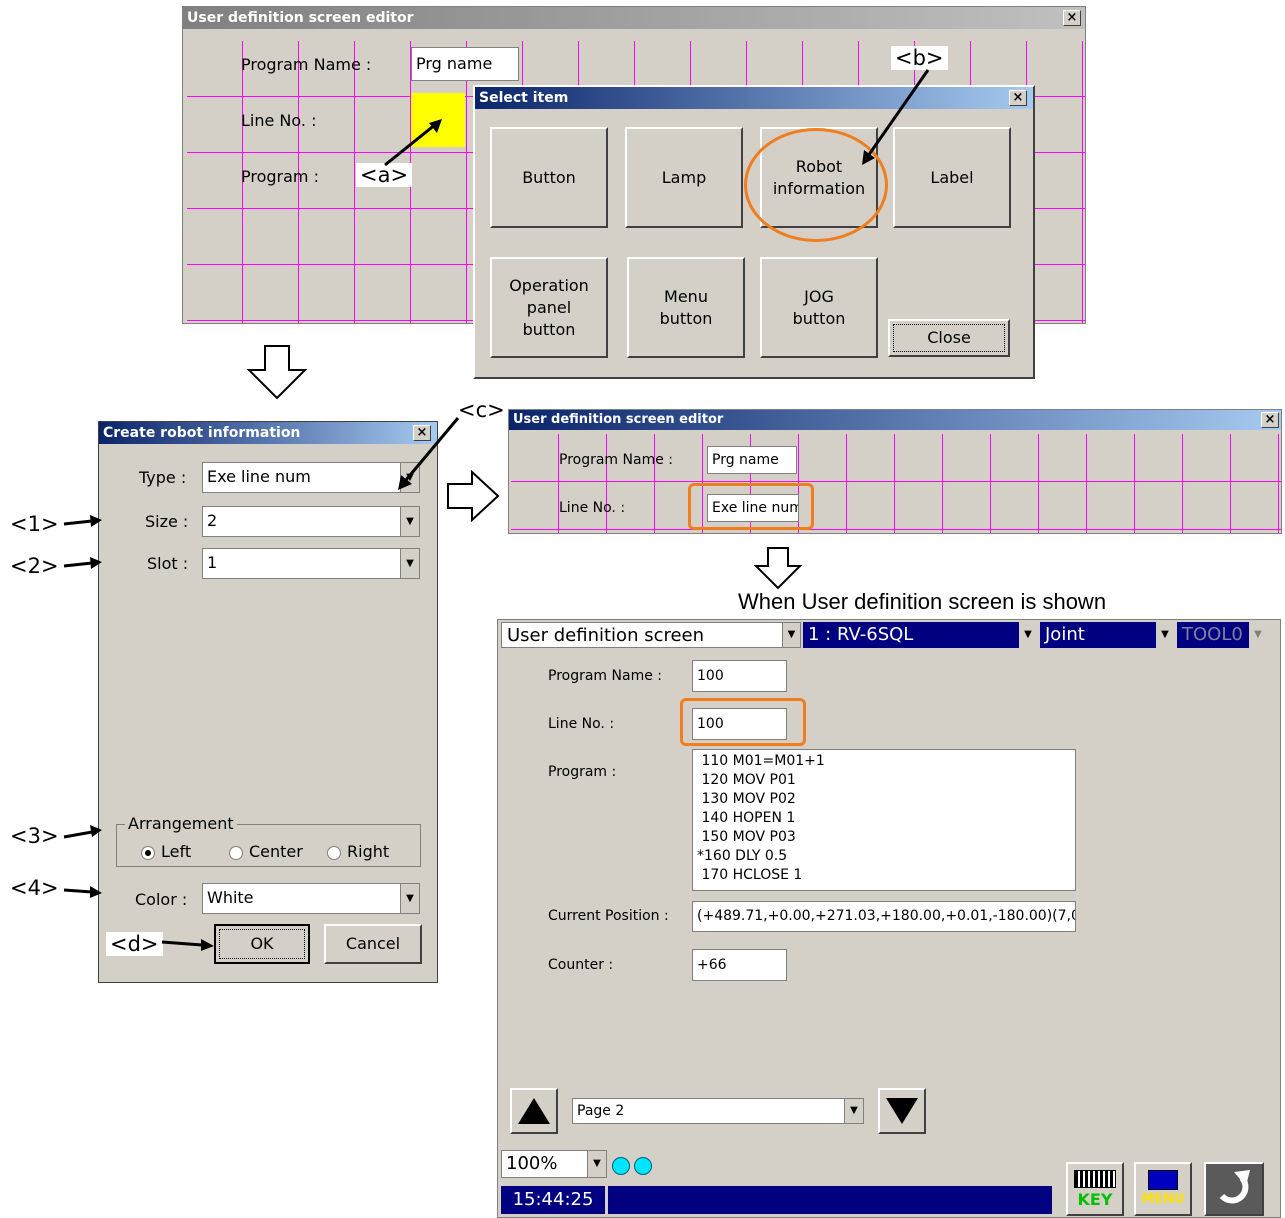 Image resolution: width=1285 pixels, height=1218 pixels. Describe the element at coordinates (1065, 634) in the screenshot. I see `mode-select-value: Joint` at that location.